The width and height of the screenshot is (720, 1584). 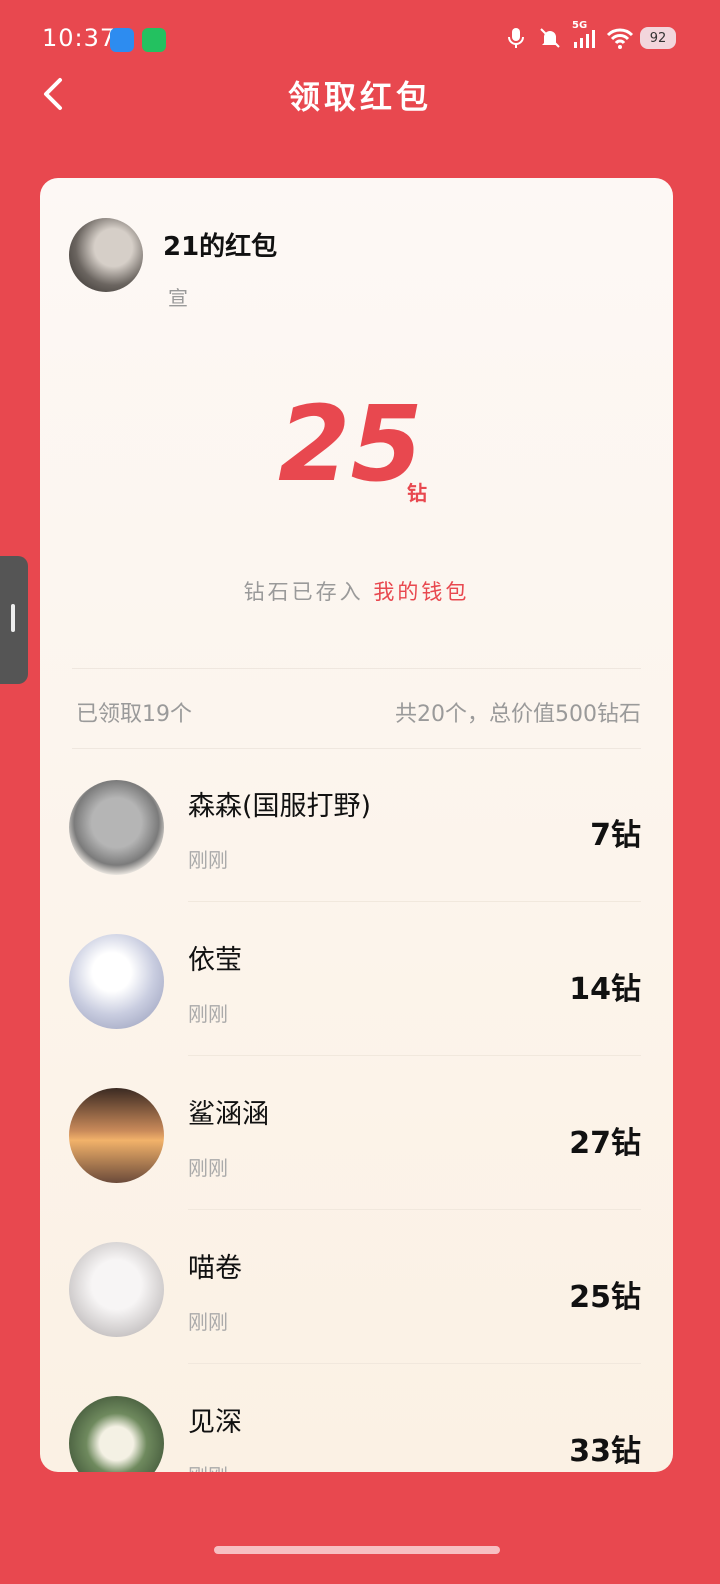 I want to click on page-title: 领取红包, so click(x=359, y=97).